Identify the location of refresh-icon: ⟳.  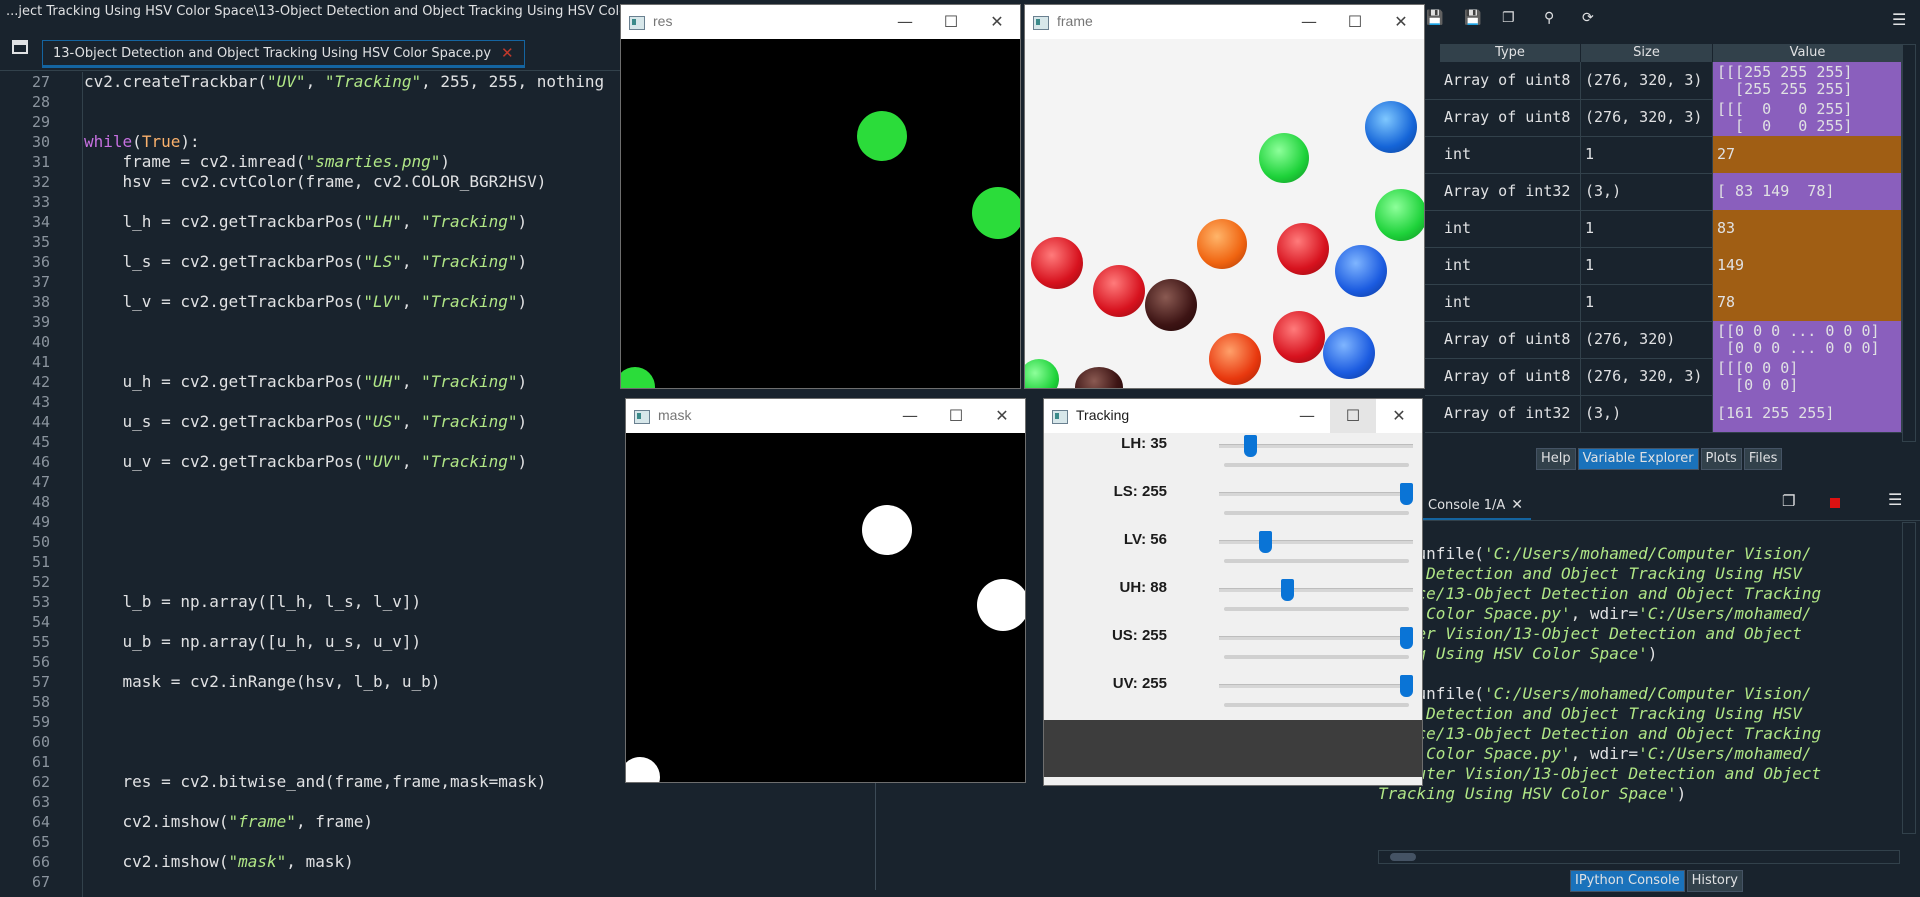
(1588, 18).